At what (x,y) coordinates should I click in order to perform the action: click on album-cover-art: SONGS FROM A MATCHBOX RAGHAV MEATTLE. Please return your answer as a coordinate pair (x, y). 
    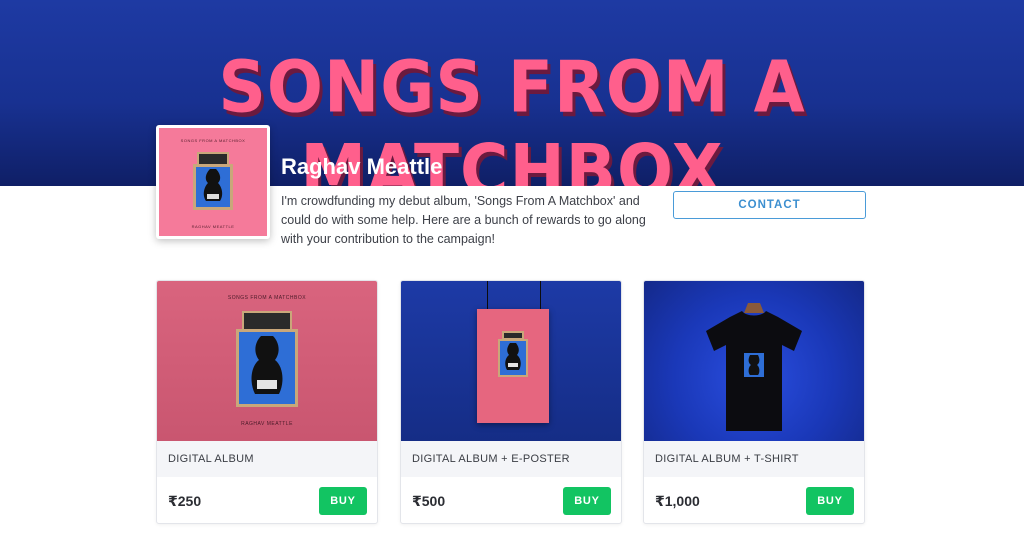
    Looking at the image, I should click on (213, 182).